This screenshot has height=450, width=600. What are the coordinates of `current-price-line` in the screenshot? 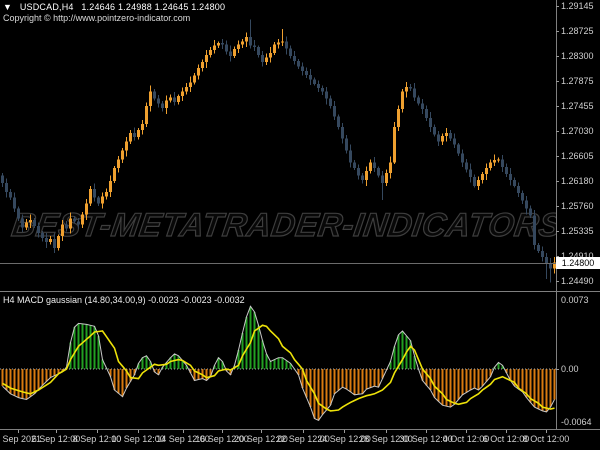 It's located at (278, 263).